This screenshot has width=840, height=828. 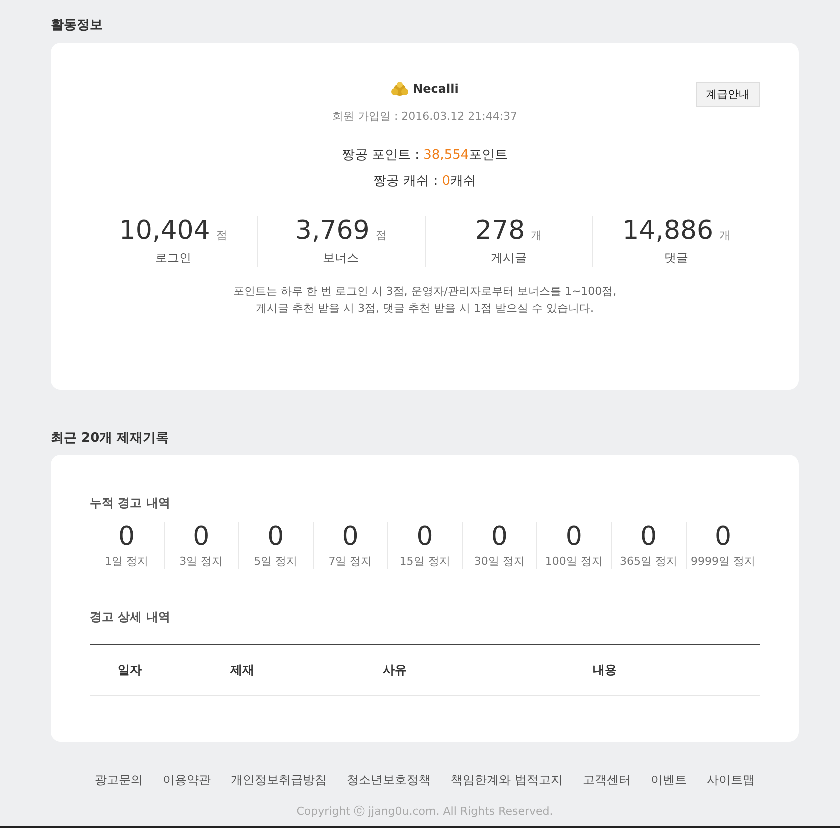 What do you see at coordinates (730, 780) in the screenshot?
I see `footer-link: 사이트맵` at bounding box center [730, 780].